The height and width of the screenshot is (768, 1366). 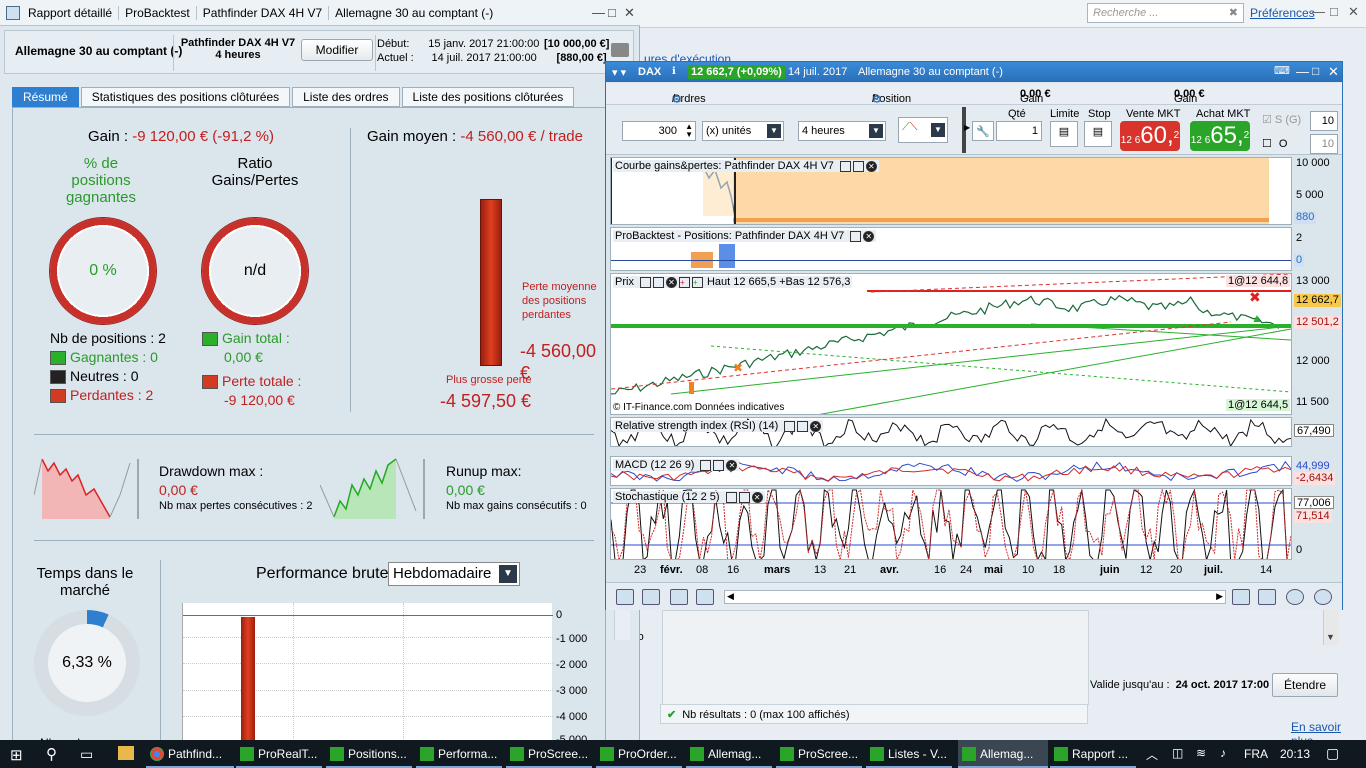 What do you see at coordinates (1180, 685) in the screenshot?
I see `valid-until: Valide jusqu'au :24 oct. 2017 17:00` at bounding box center [1180, 685].